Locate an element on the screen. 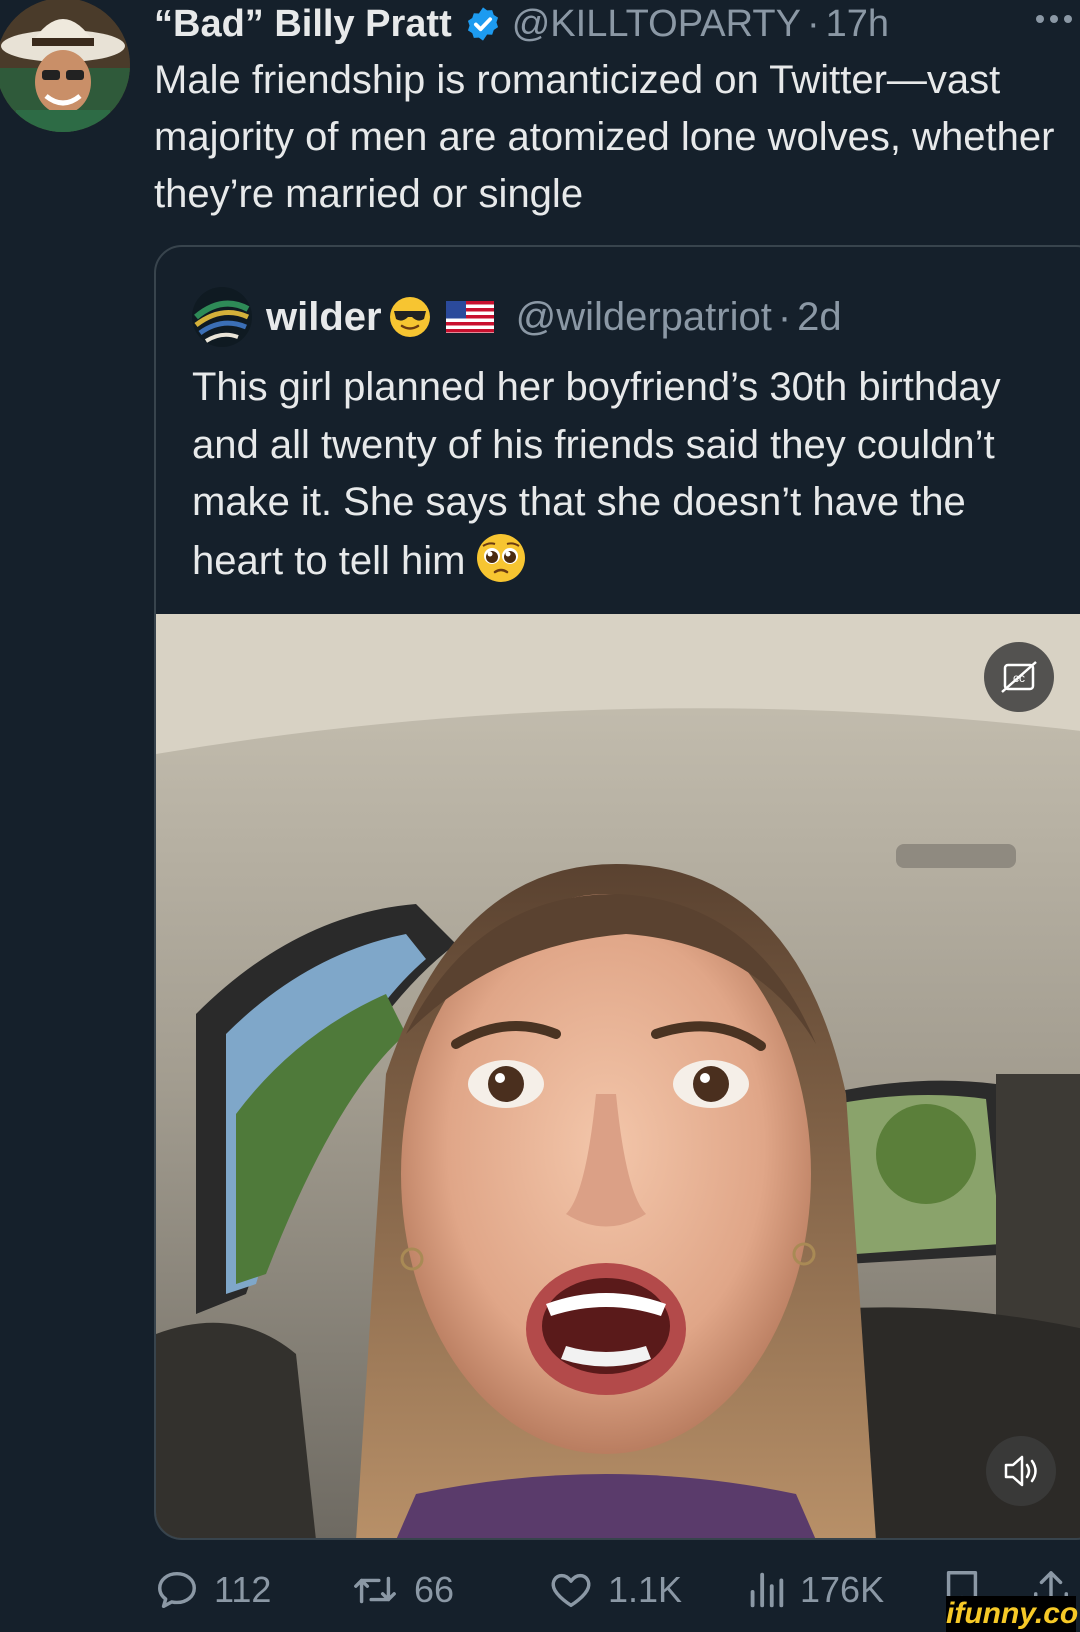  retweet-count: 66 is located at coordinates (434, 1589).